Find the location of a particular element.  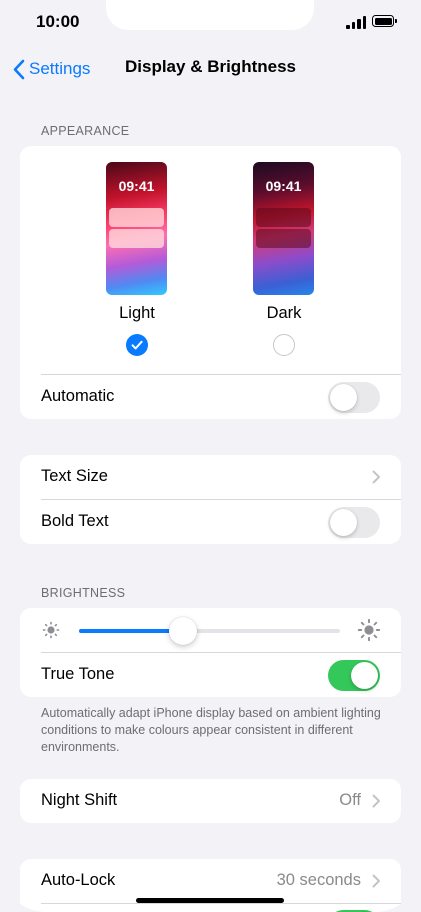

automatic-row: Automatic is located at coordinates (210, 397).